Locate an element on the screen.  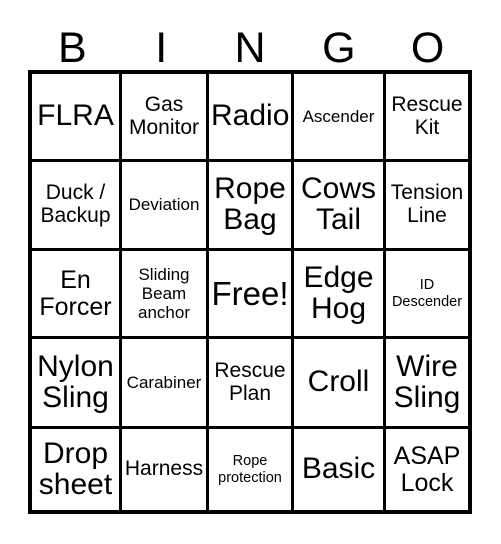
bingo-cell-i1: Gas Monitor is located at coordinates (165, 118).